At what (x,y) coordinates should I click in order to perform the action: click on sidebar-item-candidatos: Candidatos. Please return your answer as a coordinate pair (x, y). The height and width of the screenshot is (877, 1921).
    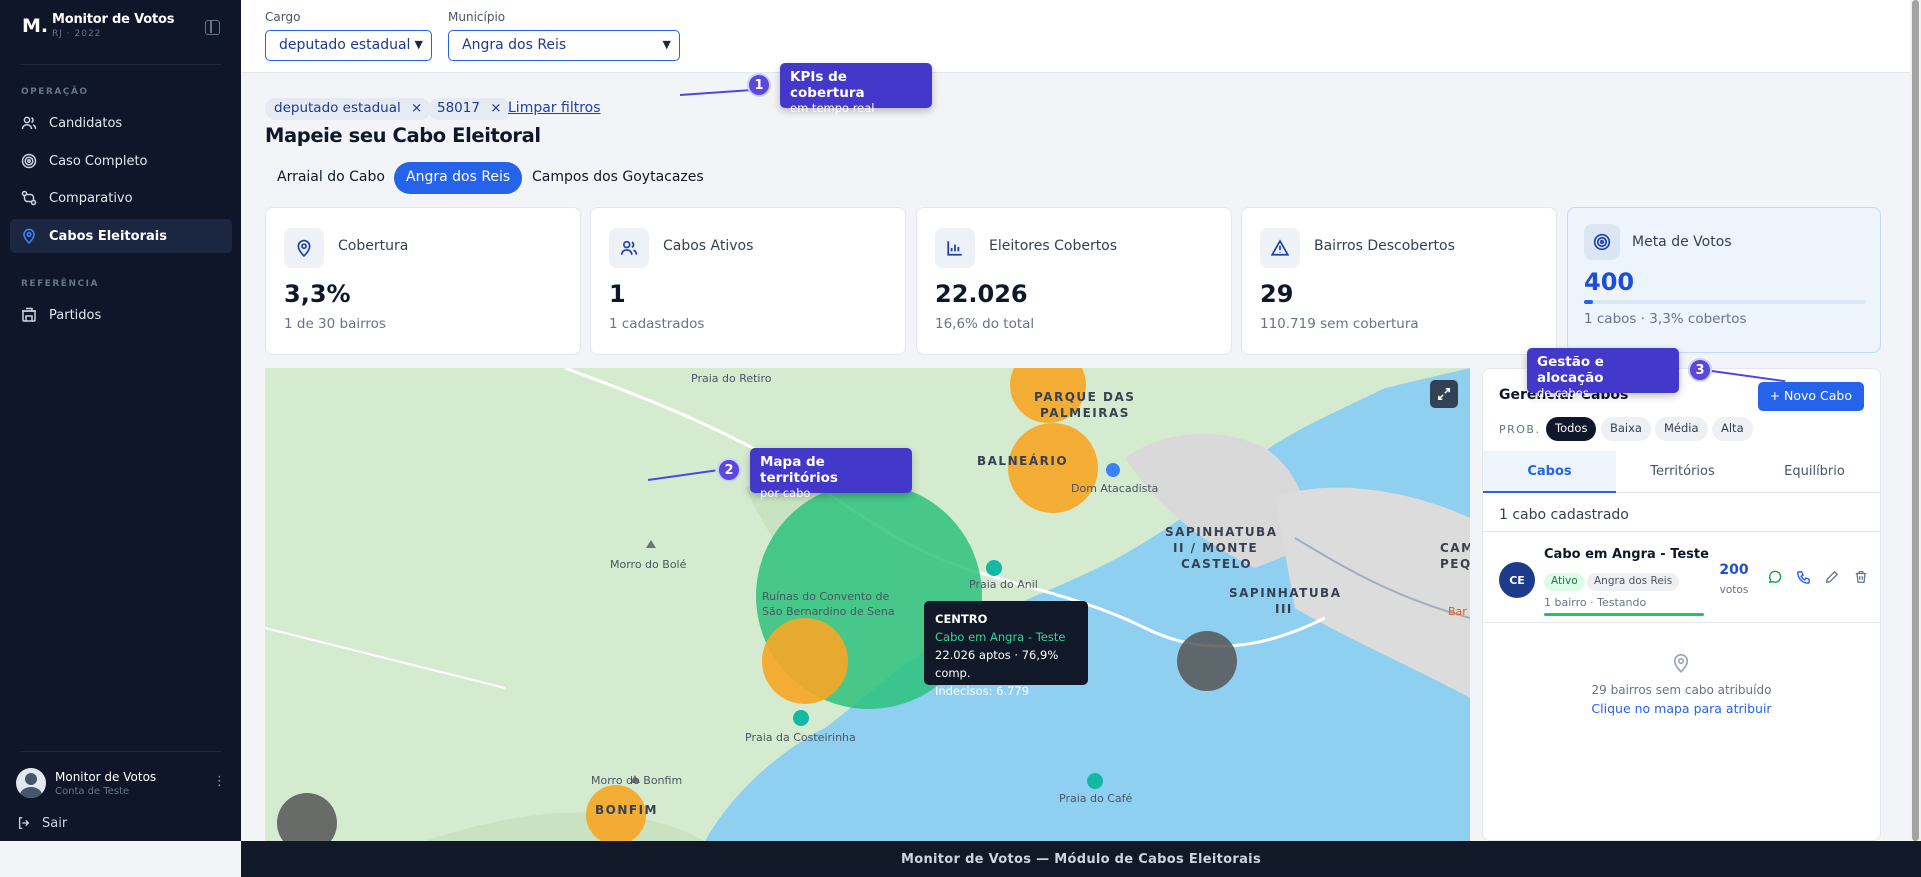
    Looking at the image, I should click on (121, 123).